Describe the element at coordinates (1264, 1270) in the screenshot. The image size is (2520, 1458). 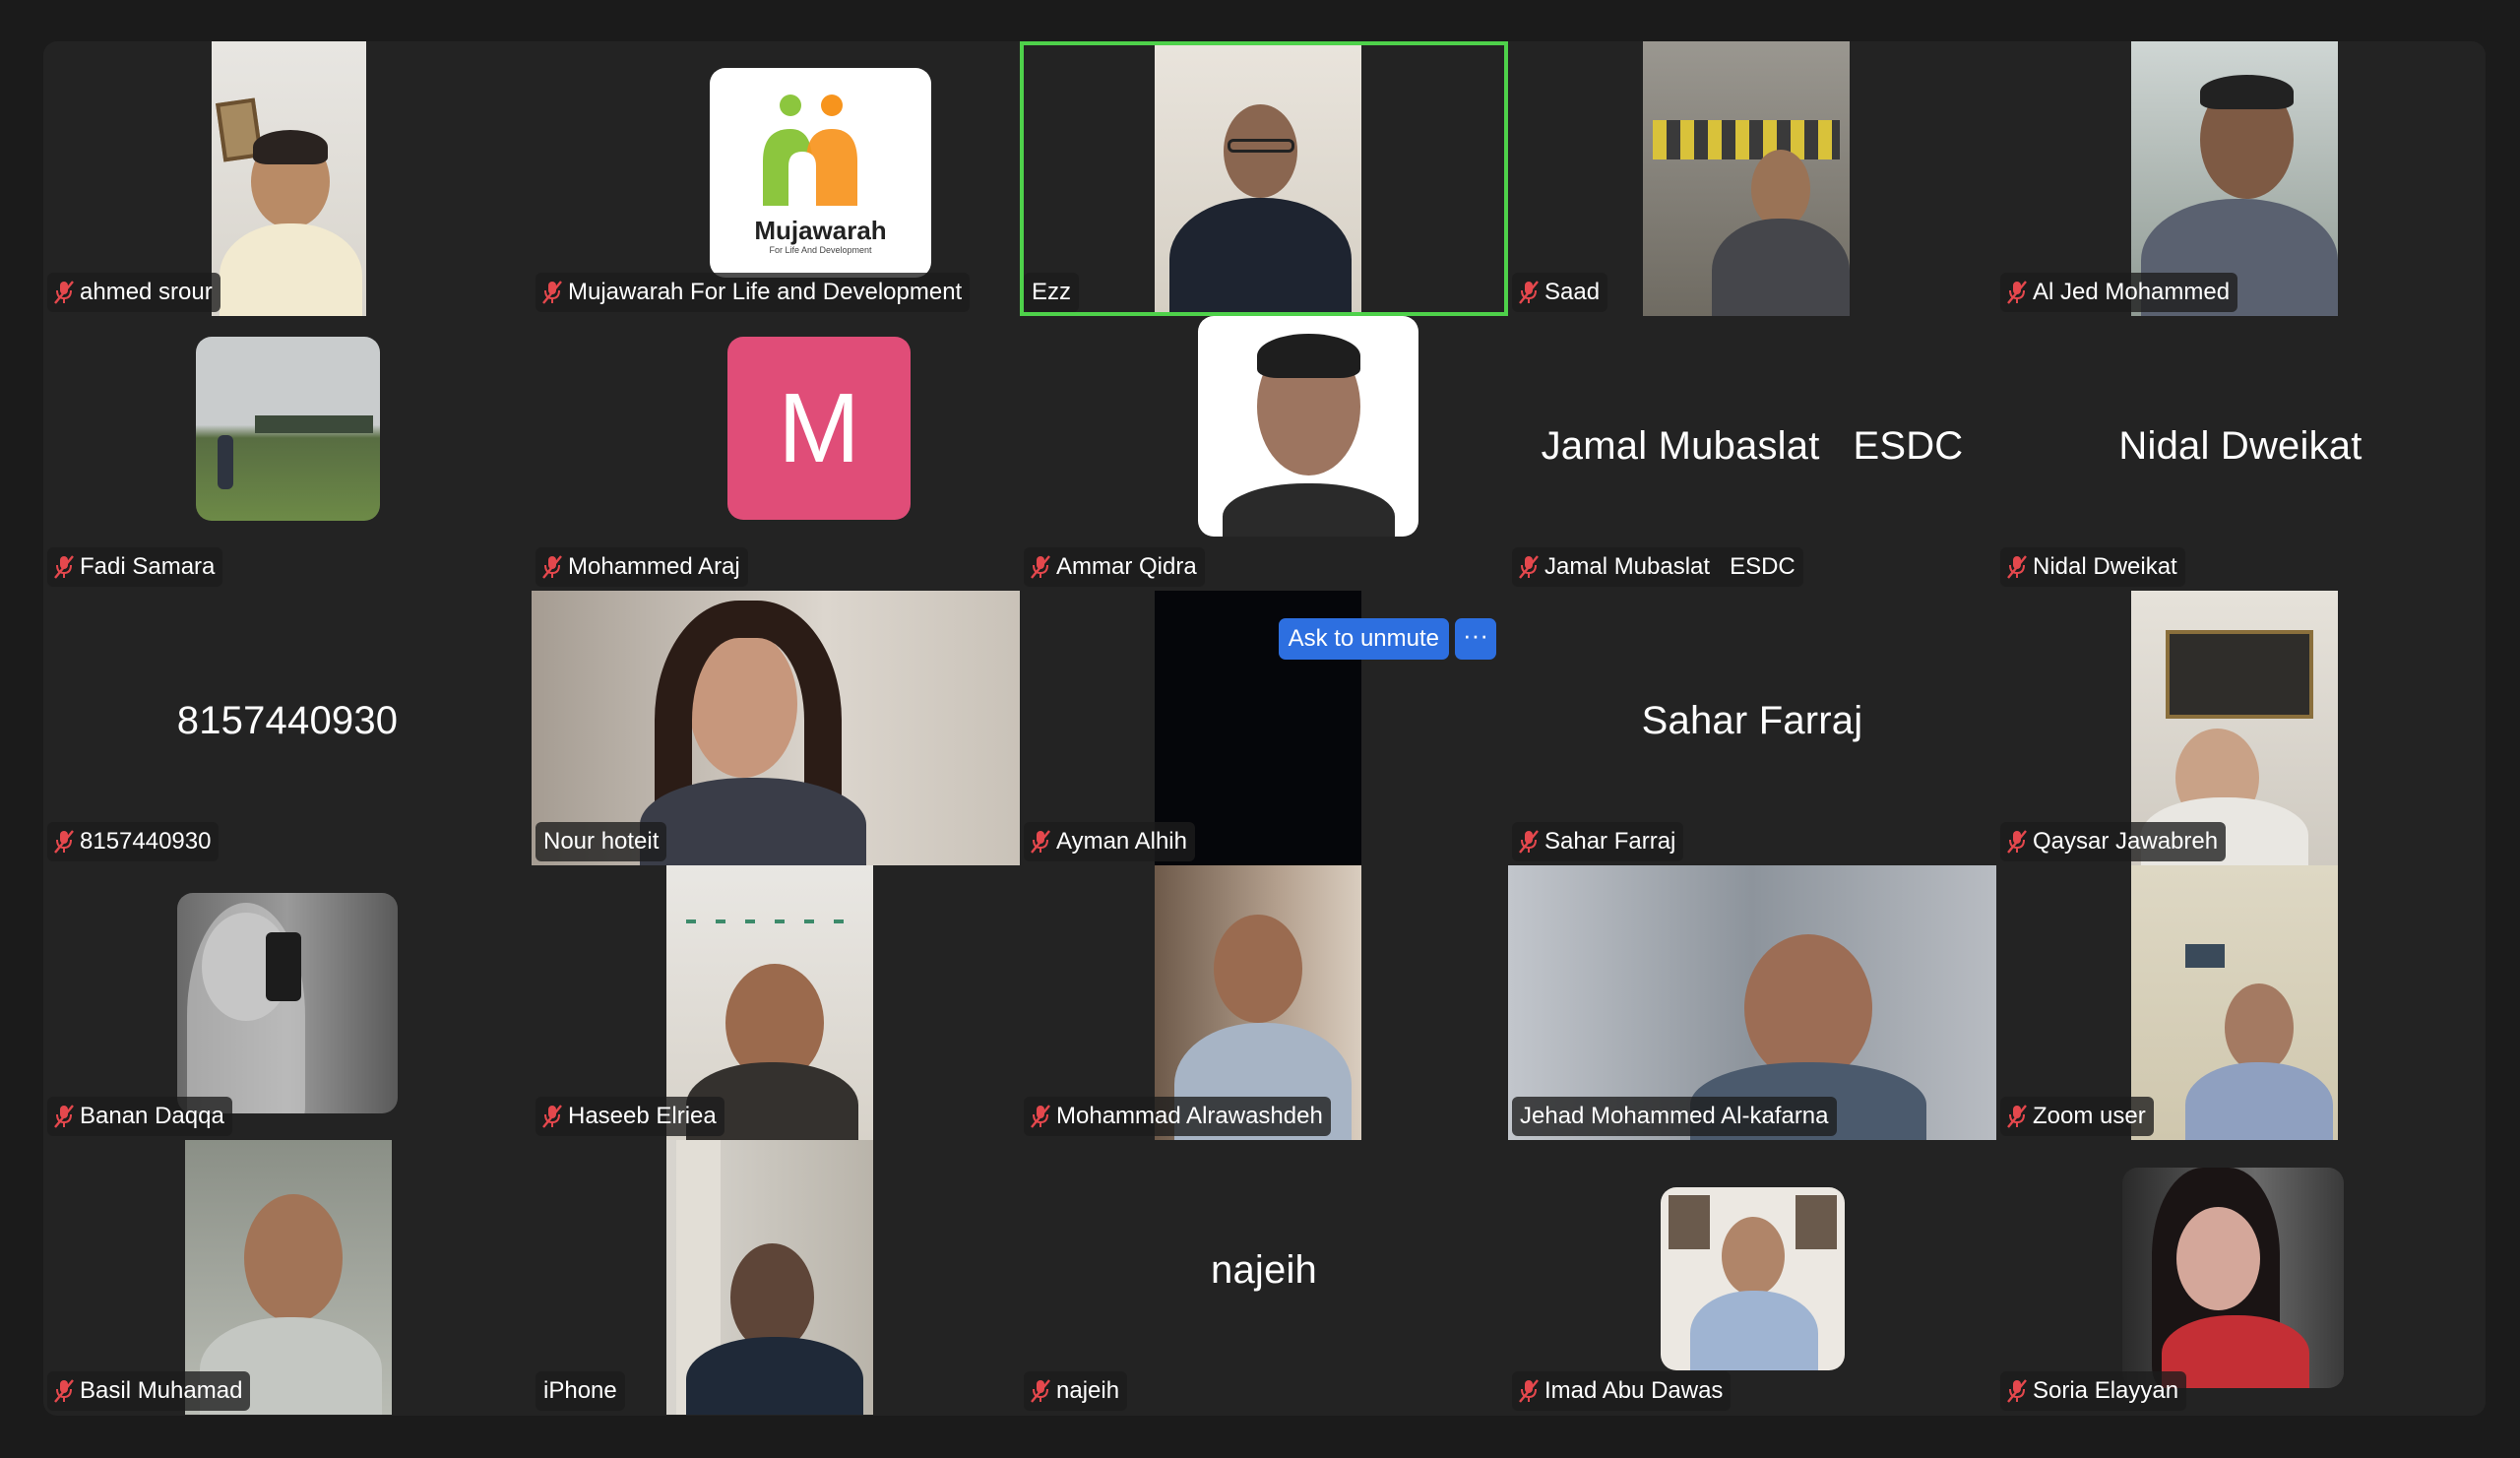
I see `participant-display-name: najeih` at that location.